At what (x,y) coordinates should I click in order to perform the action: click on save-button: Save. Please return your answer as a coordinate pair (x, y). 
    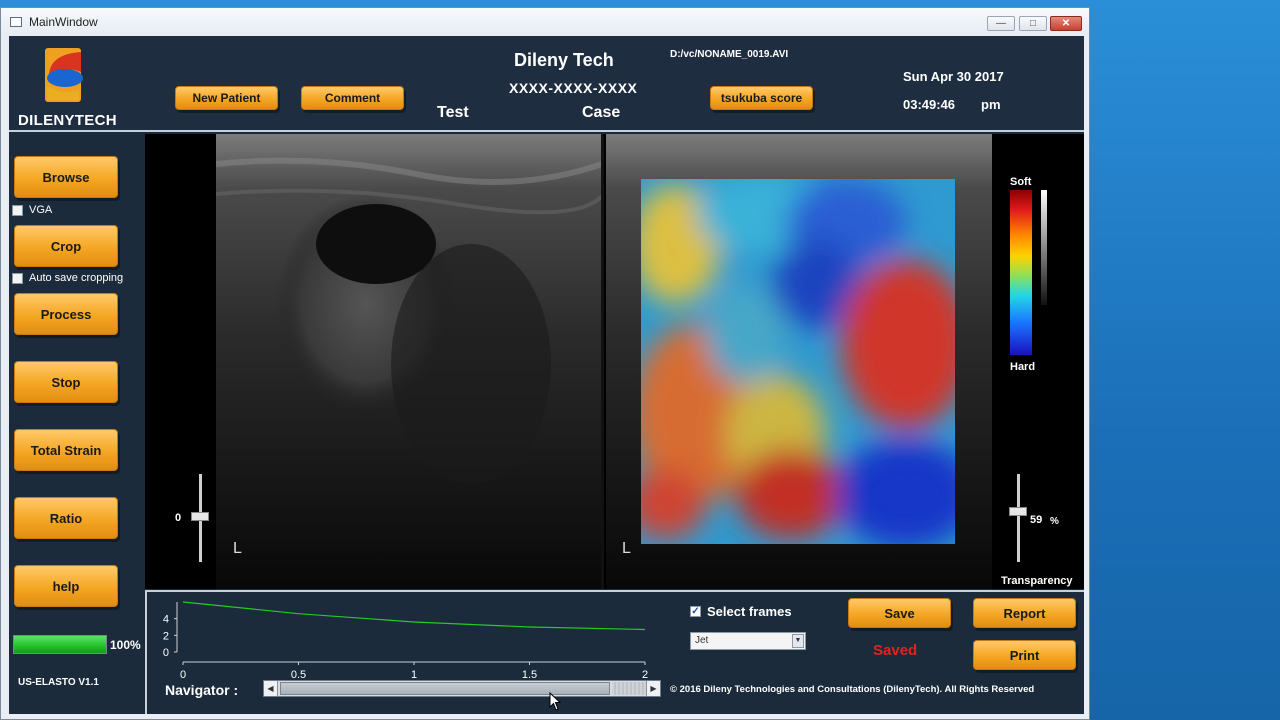
    Looking at the image, I should click on (899, 613).